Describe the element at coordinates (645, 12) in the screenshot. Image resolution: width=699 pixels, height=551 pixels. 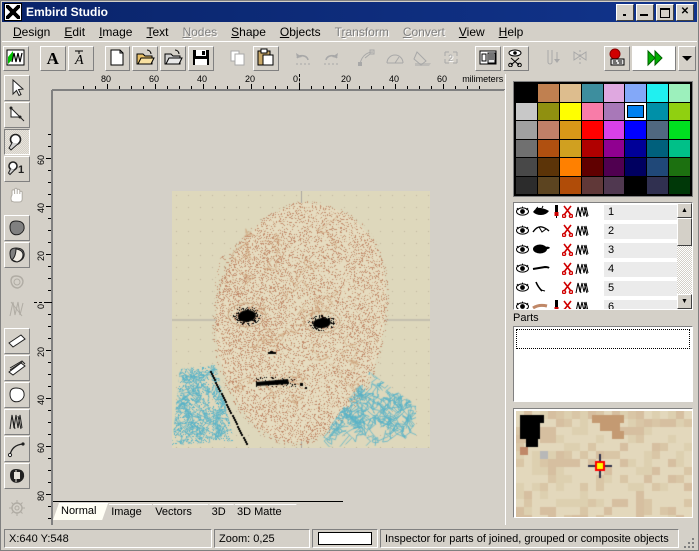
I see `minimize-button` at that location.